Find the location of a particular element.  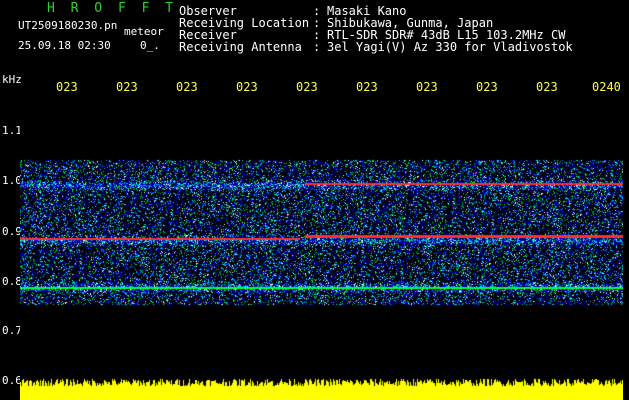

y-tick-label: 0.9 is located at coordinates (12, 231).